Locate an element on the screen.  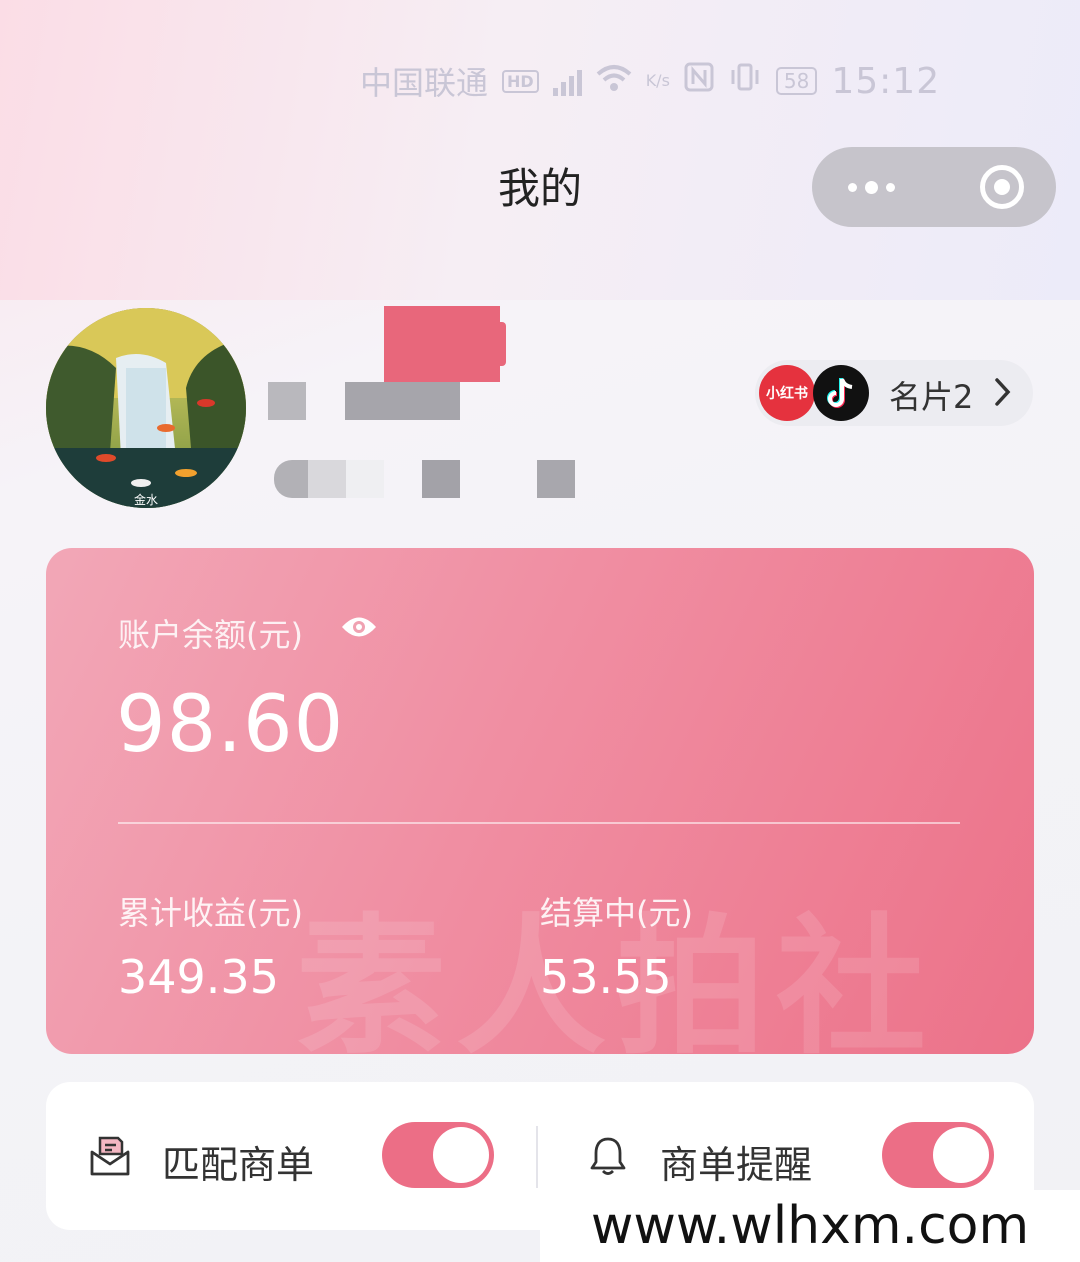
bell-icon is located at coordinates (608, 1158).